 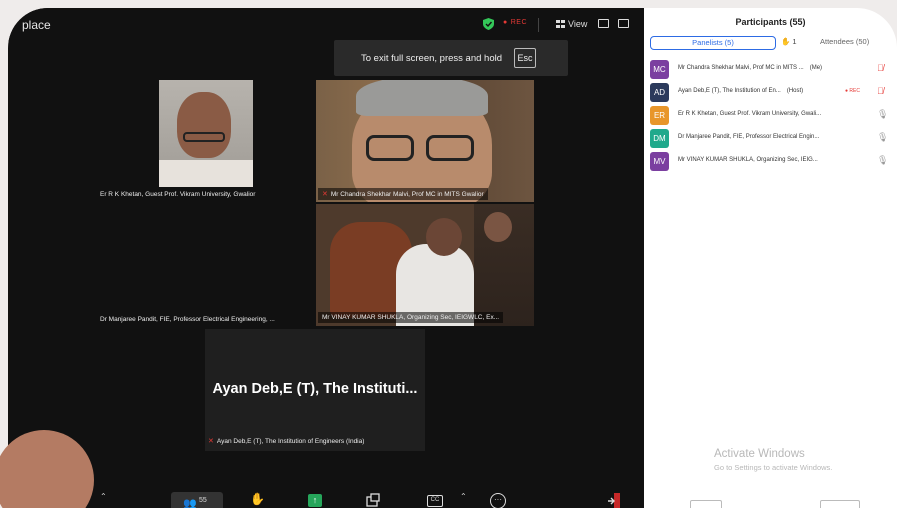 I want to click on exit-fullscreen-icon, so click(x=623, y=23).